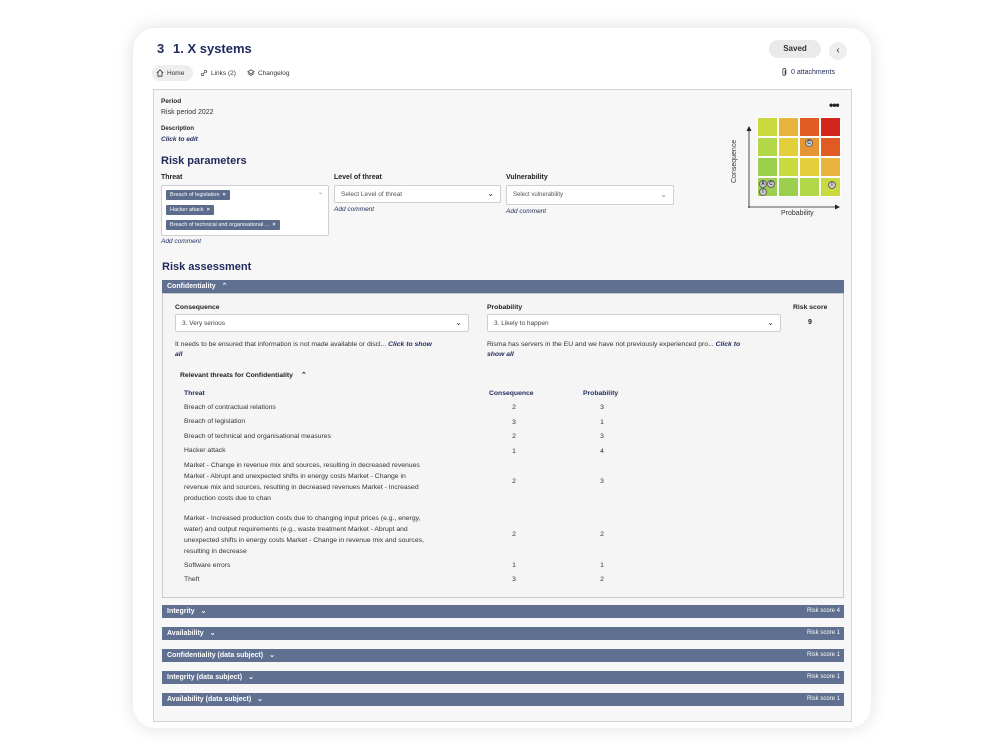 The width and height of the screenshot is (1000, 750). Describe the element at coordinates (503, 677) in the screenshot. I see `section-integrity-data-subject-header: Integrity (data subject) ⌄ Risk score 1` at that location.